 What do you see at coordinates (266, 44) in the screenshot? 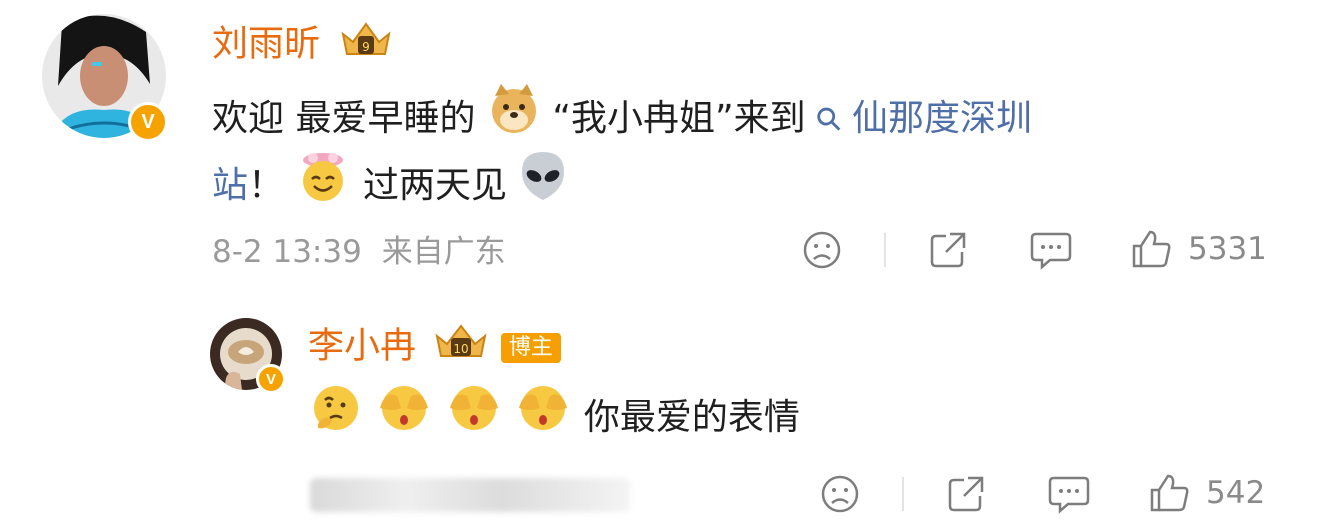
I see `commenter-name-text: 刘雨昕` at bounding box center [266, 44].